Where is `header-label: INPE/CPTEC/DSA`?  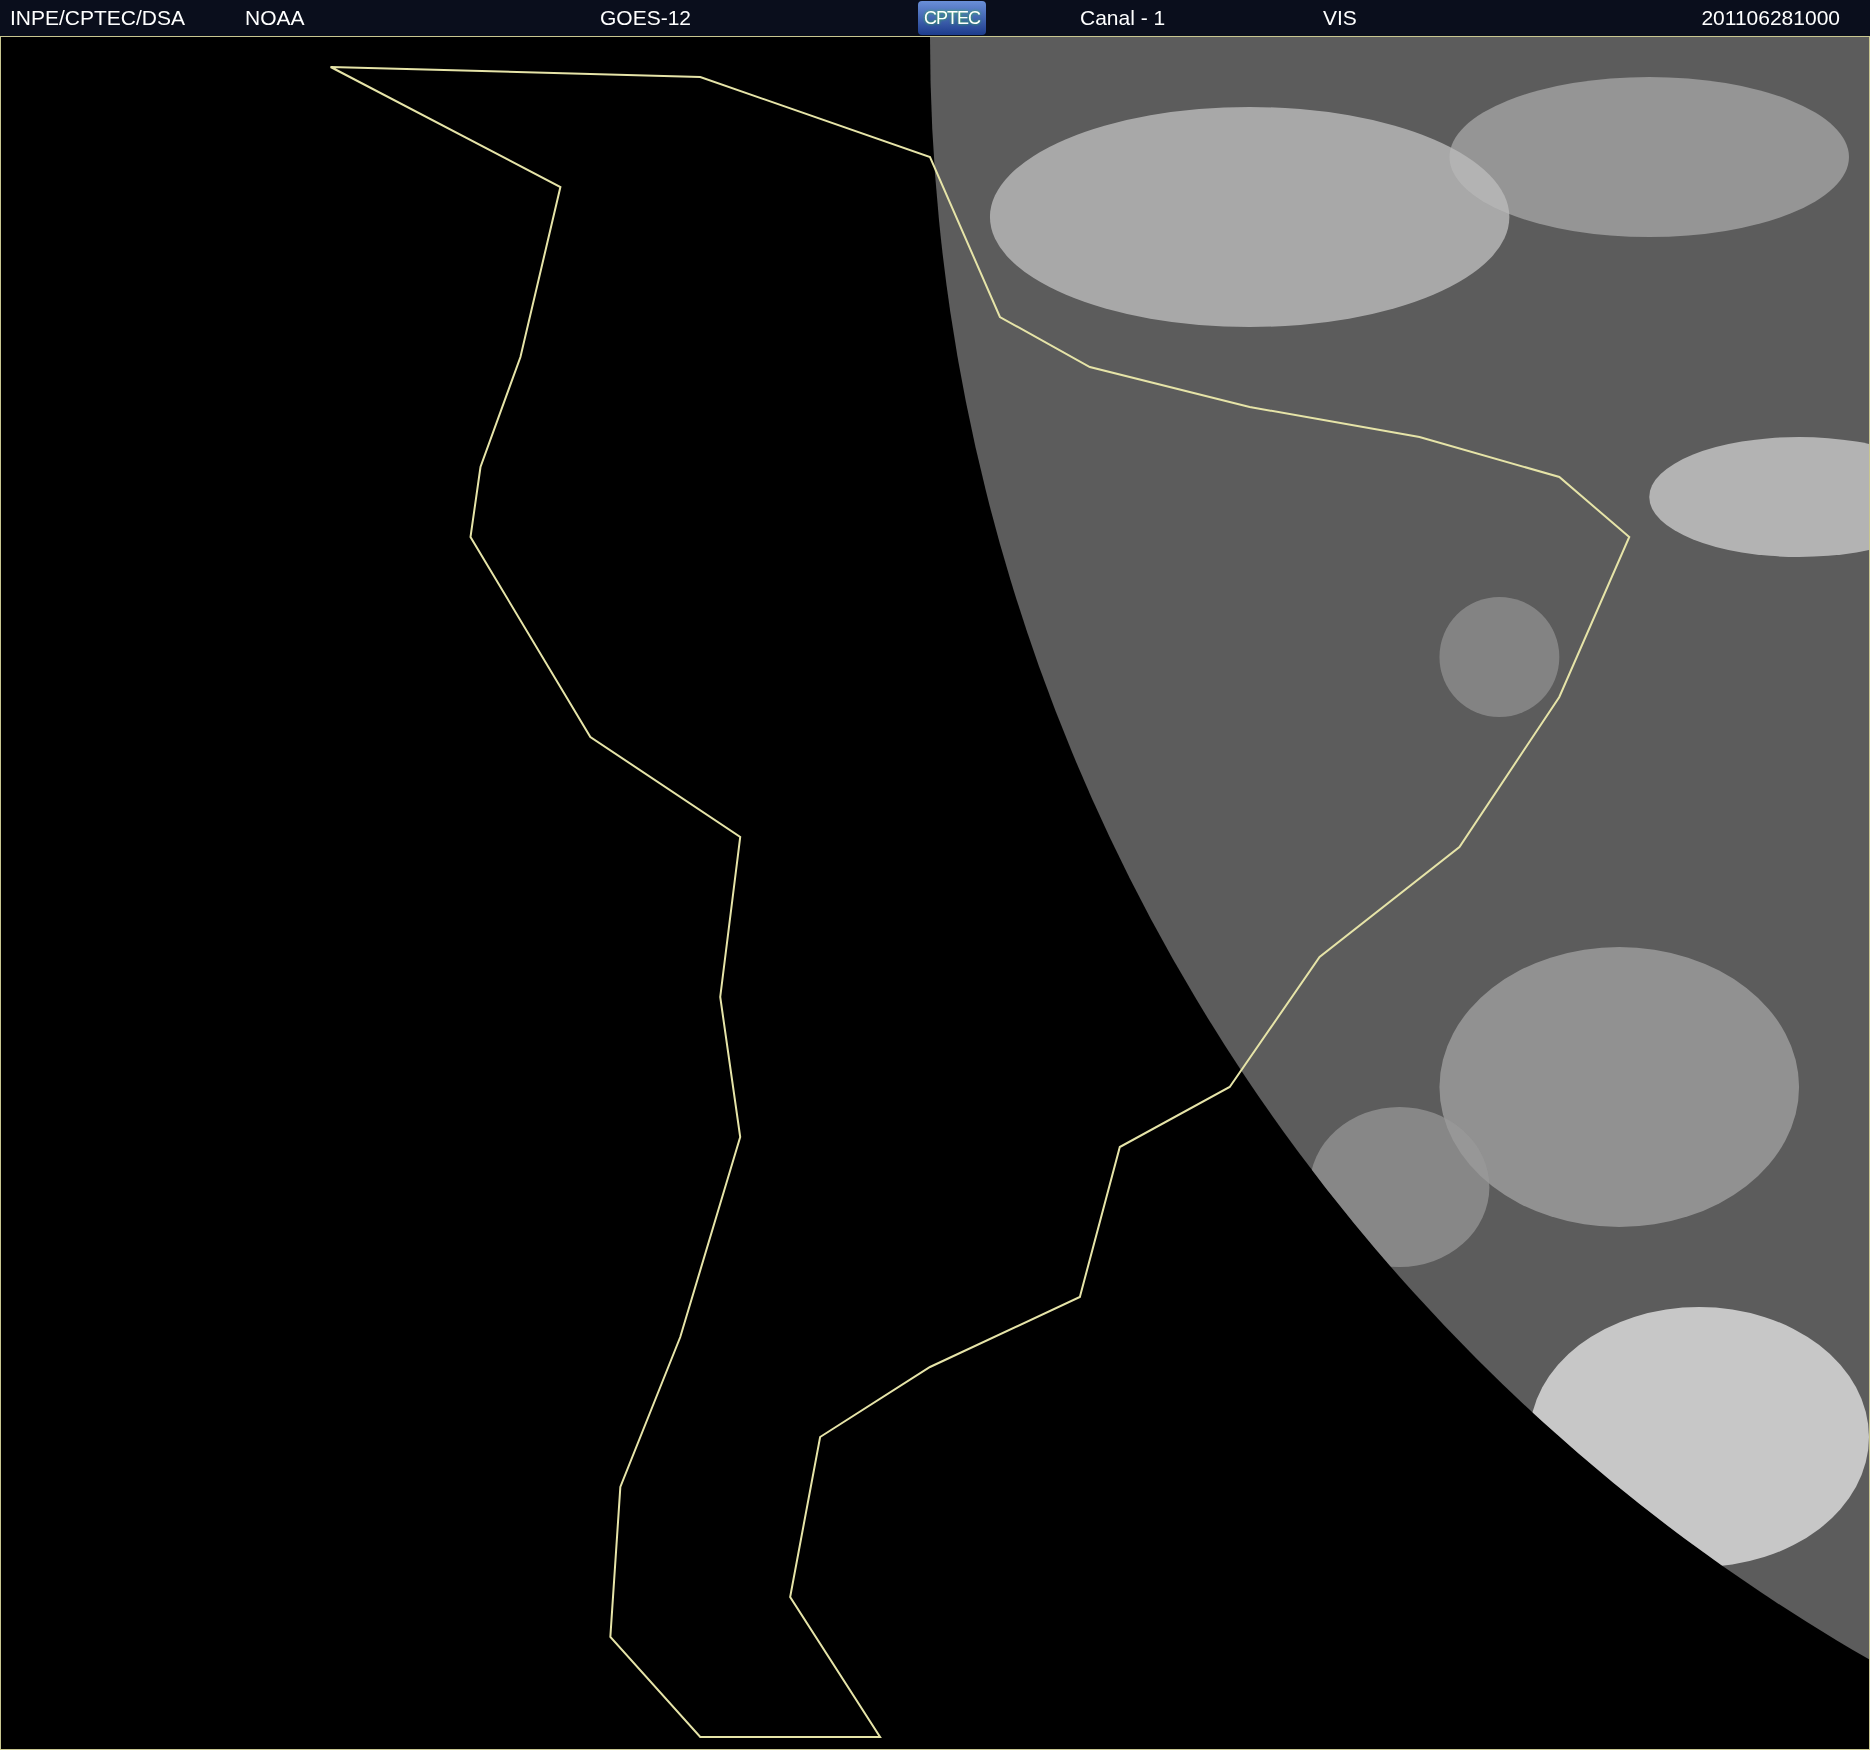
header-label: INPE/CPTEC/DSA is located at coordinates (98, 18).